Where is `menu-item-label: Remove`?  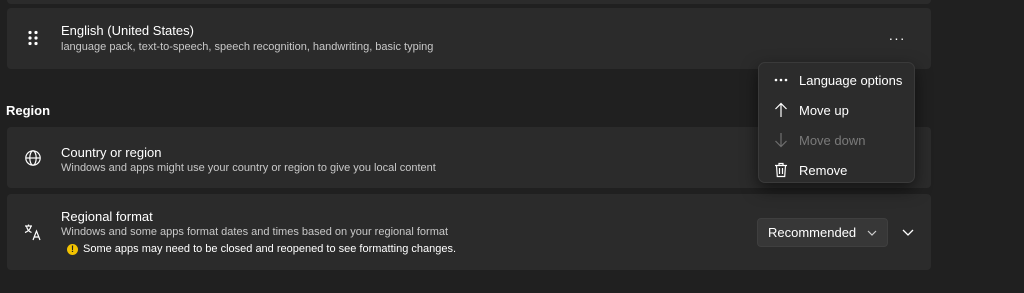 menu-item-label: Remove is located at coordinates (823, 170).